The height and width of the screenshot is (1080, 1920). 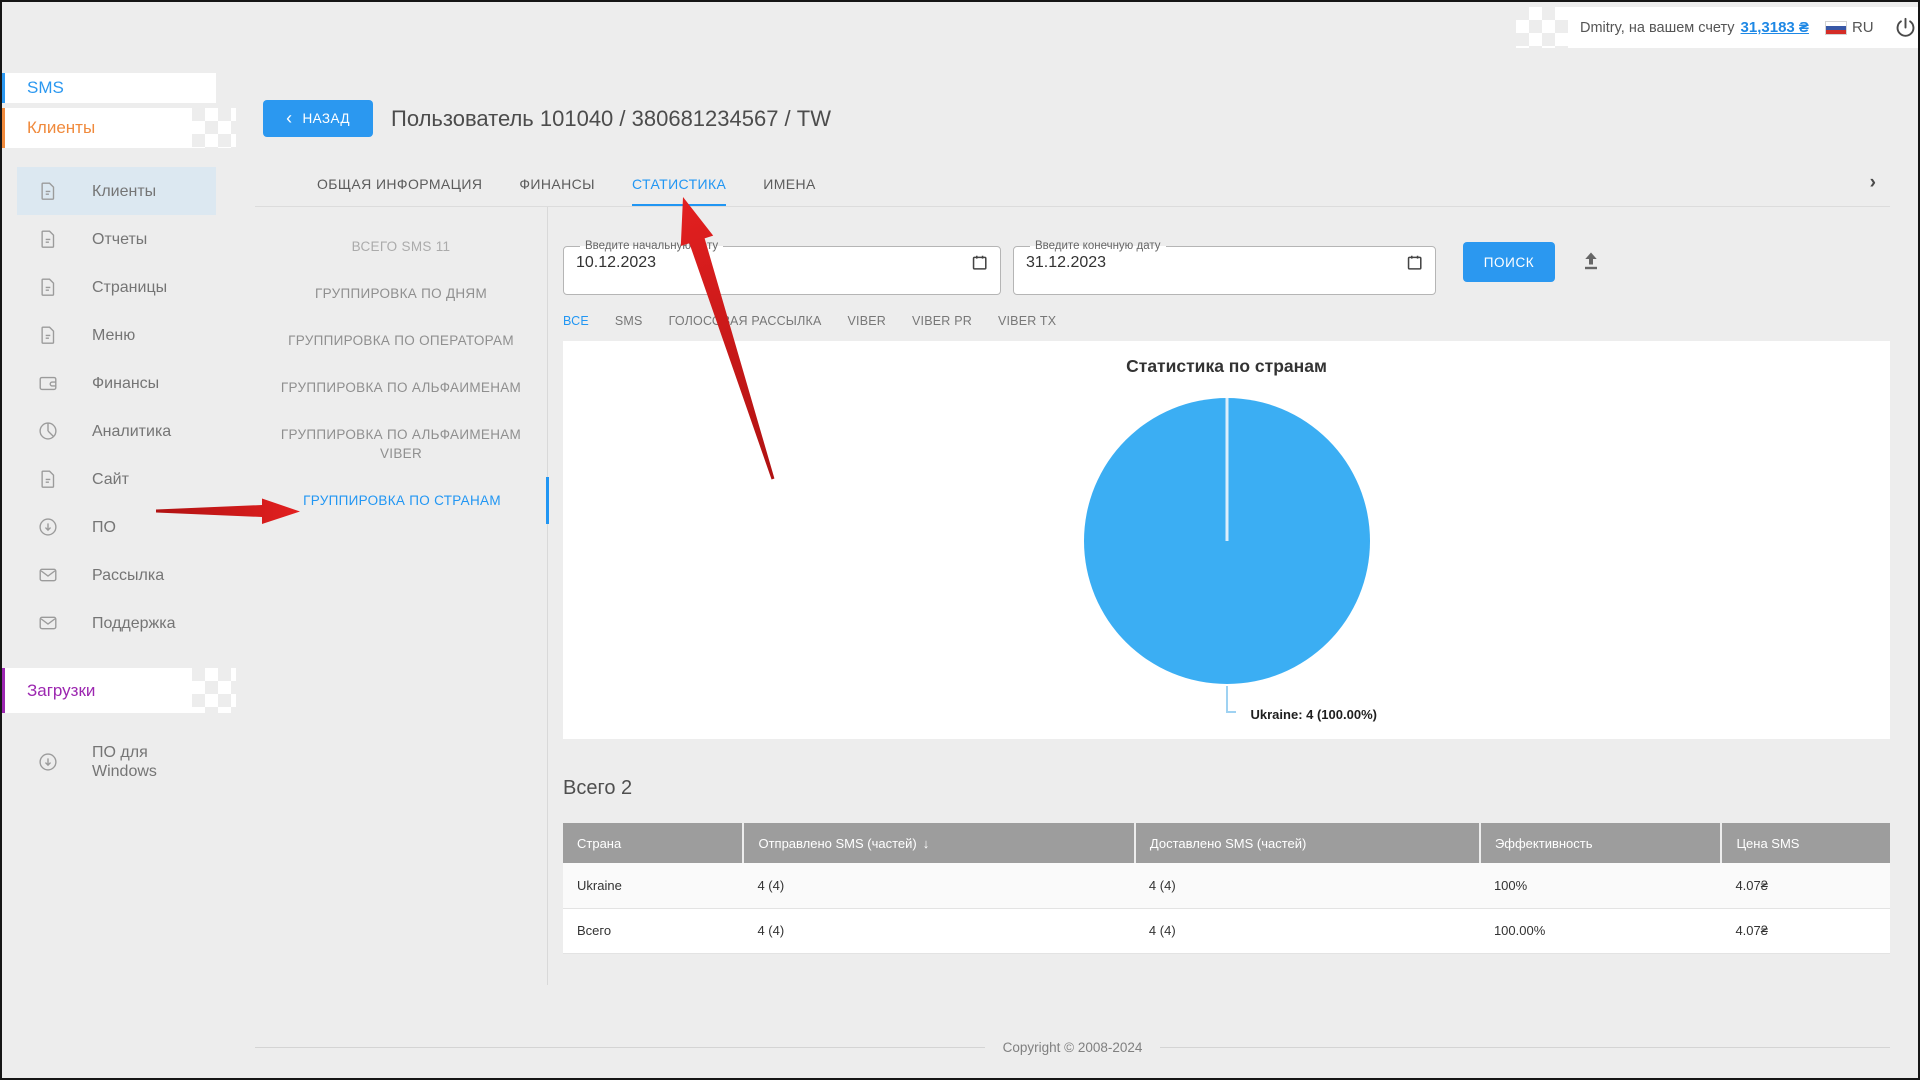 What do you see at coordinates (326, 118) in the screenshot?
I see `back-button-label: НАЗАД` at bounding box center [326, 118].